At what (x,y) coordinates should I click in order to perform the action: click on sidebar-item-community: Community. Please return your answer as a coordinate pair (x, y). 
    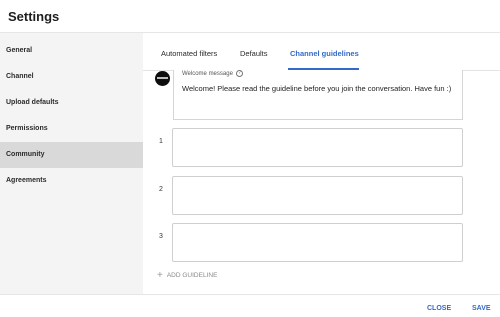
    Looking at the image, I should click on (71, 155).